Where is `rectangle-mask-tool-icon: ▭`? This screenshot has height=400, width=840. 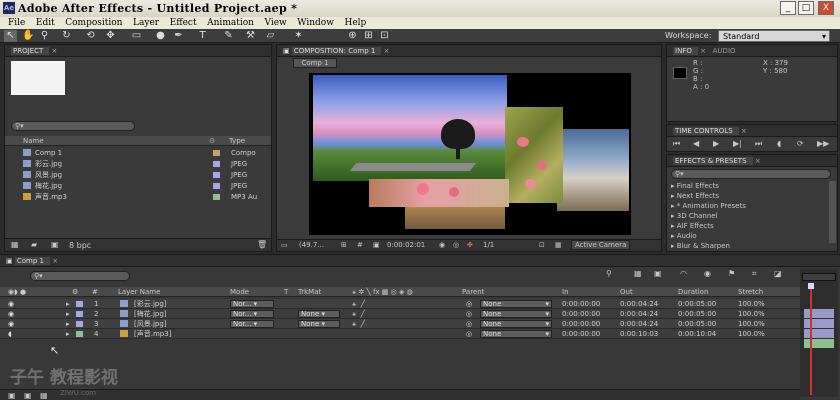 rectangle-mask-tool-icon: ▭ is located at coordinates (136, 36).